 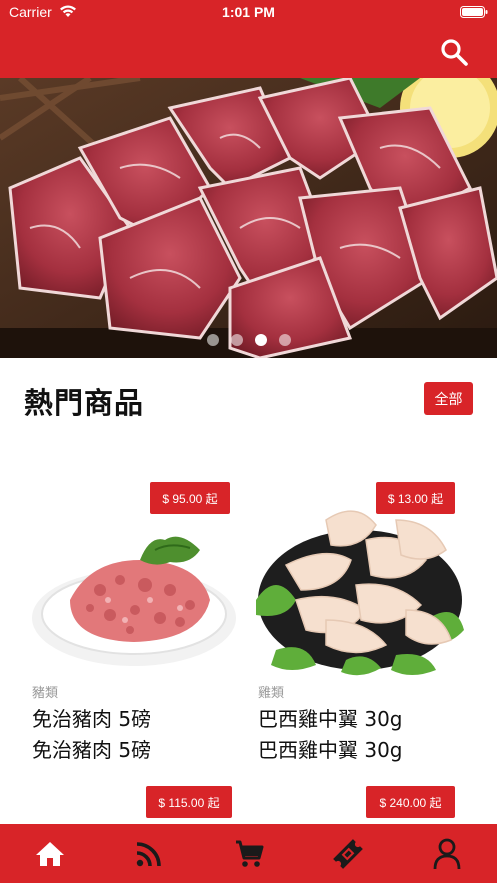 I want to click on user-icon, so click(x=447, y=853).